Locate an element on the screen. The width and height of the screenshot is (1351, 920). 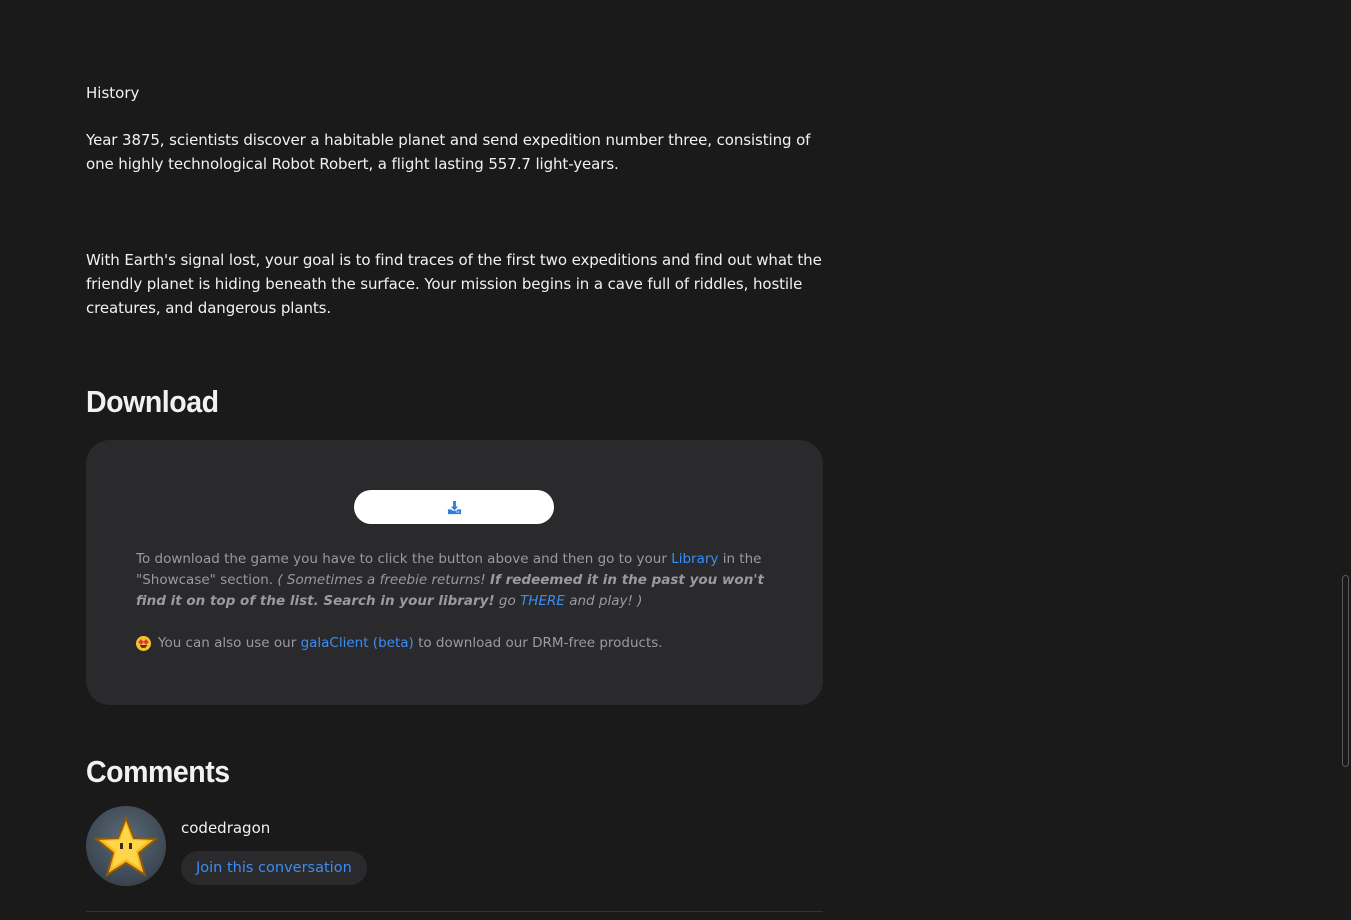
freebie-note-1: ( Sometimes a freebie returns! is located at coordinates (383, 580).